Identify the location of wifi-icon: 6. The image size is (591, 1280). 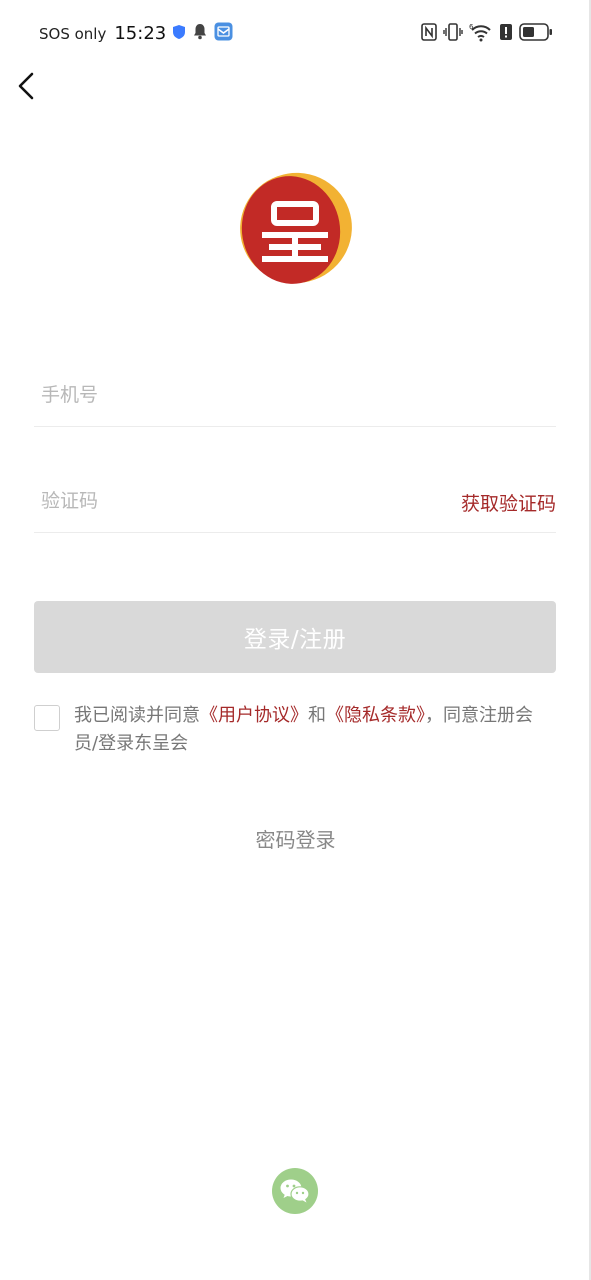
(481, 34).